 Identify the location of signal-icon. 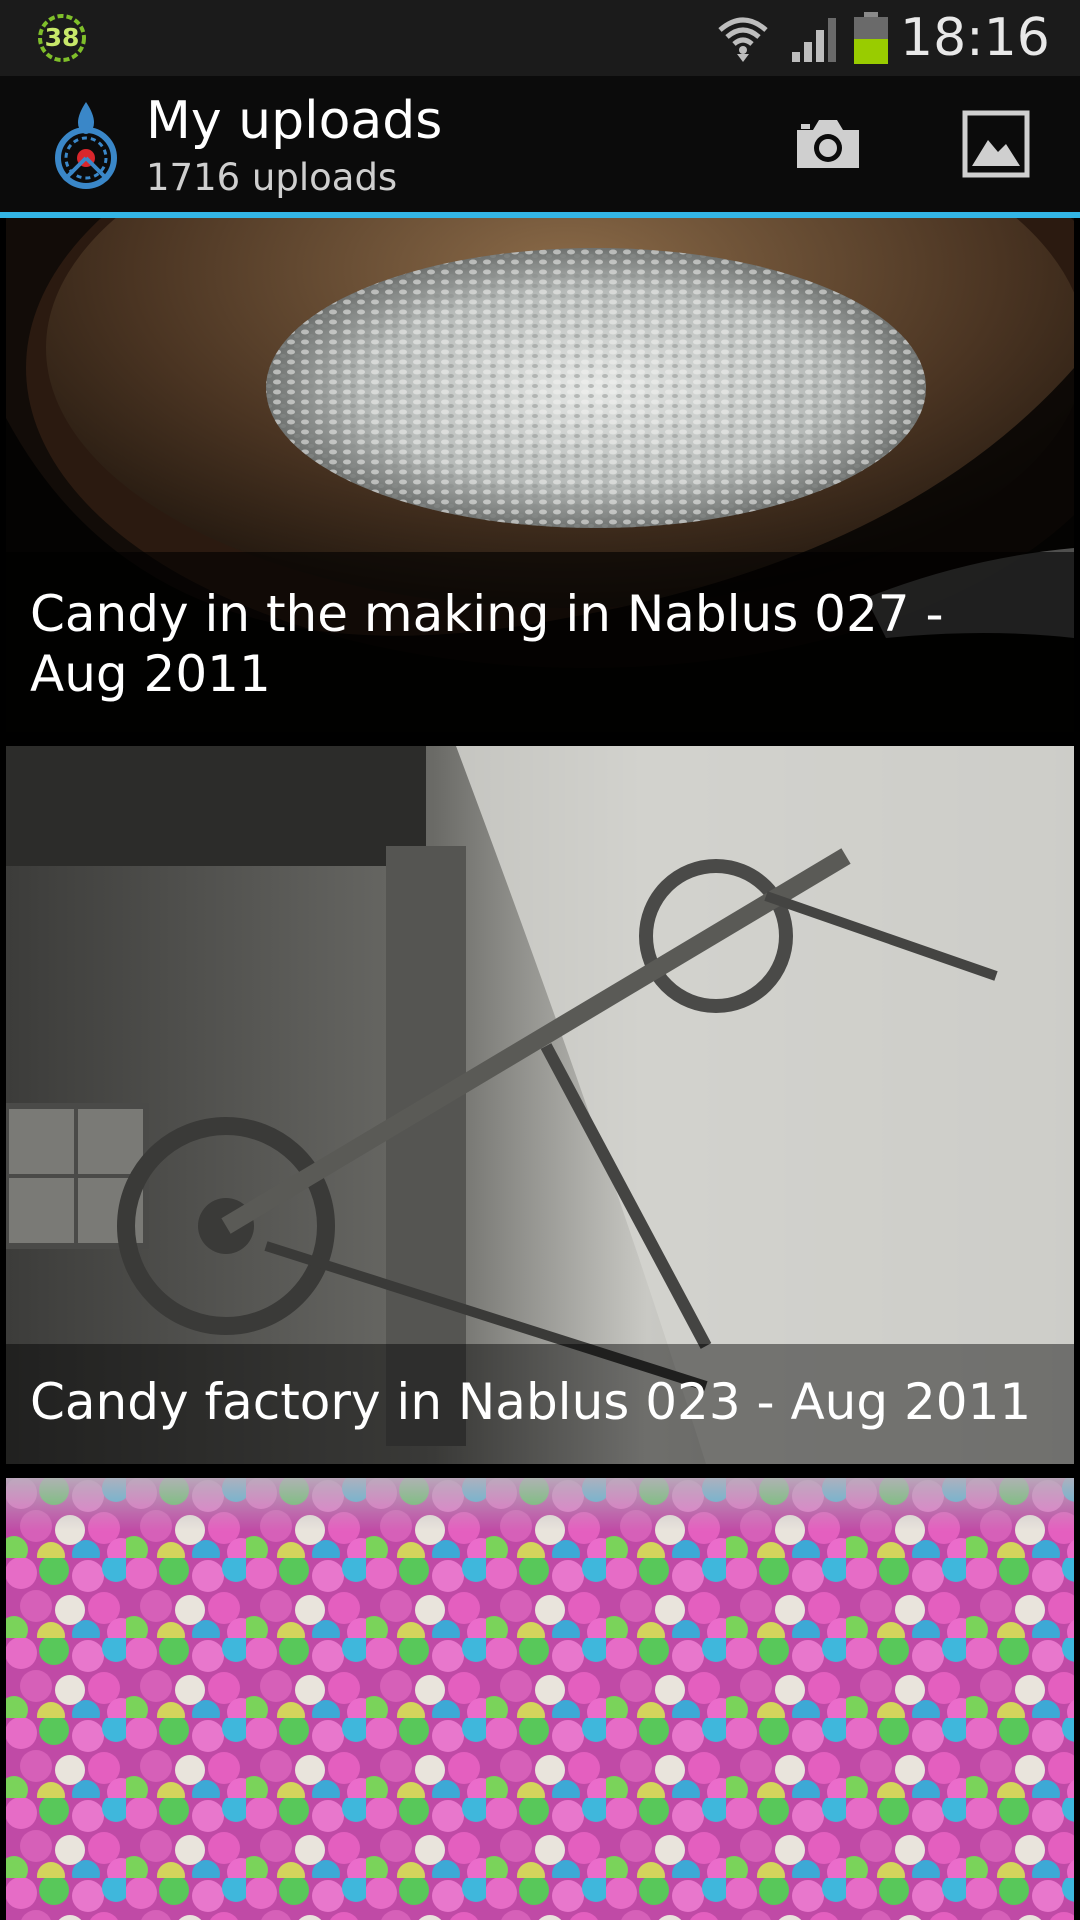
(814, 40).